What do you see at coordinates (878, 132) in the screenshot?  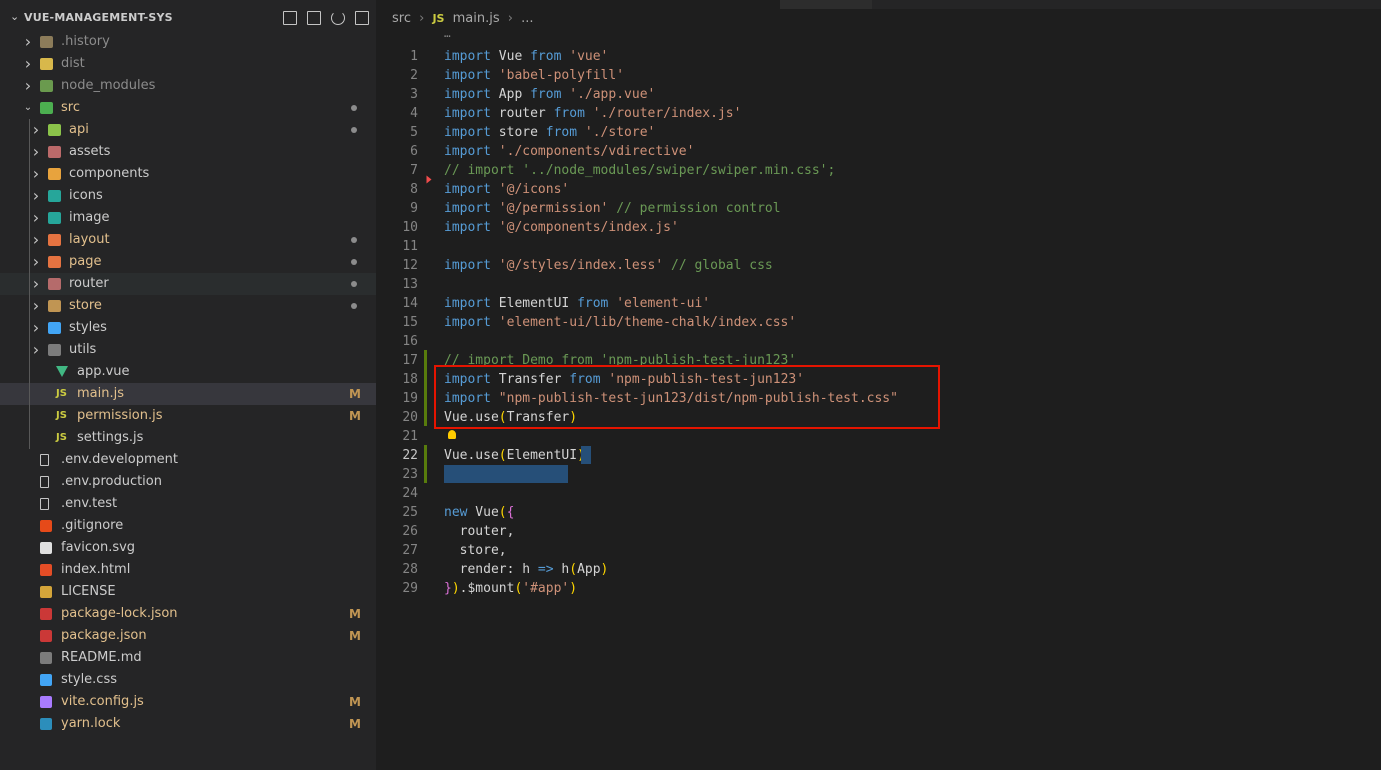 I see `code-line: 5 import store from './store'` at bounding box center [878, 132].